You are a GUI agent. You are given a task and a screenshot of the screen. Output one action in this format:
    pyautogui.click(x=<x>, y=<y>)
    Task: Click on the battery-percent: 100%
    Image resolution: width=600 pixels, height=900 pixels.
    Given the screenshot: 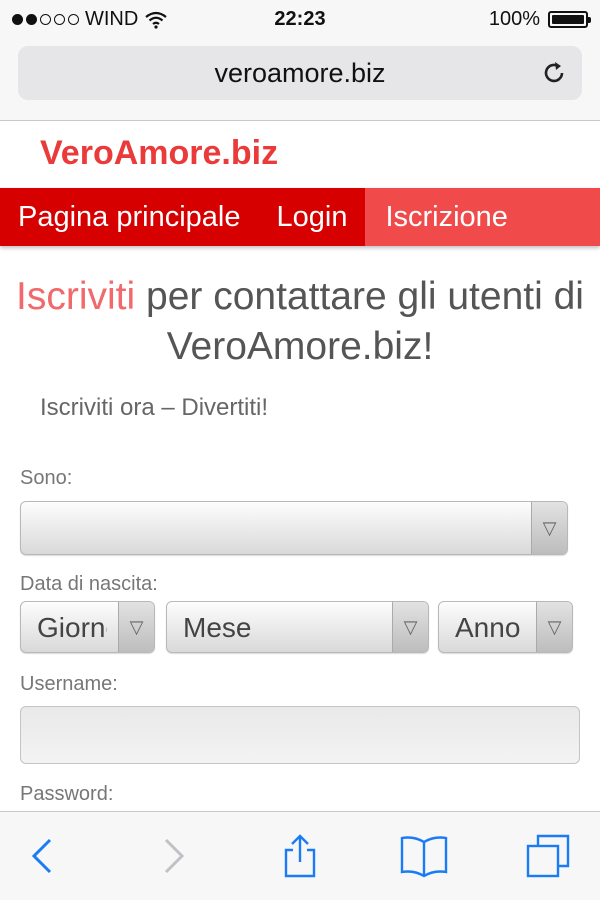 What is the action you would take?
    pyautogui.click(x=514, y=19)
    